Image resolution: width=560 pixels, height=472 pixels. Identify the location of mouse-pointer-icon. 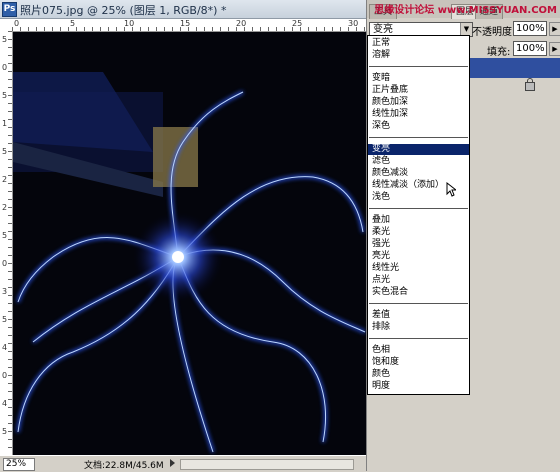
(451, 189).